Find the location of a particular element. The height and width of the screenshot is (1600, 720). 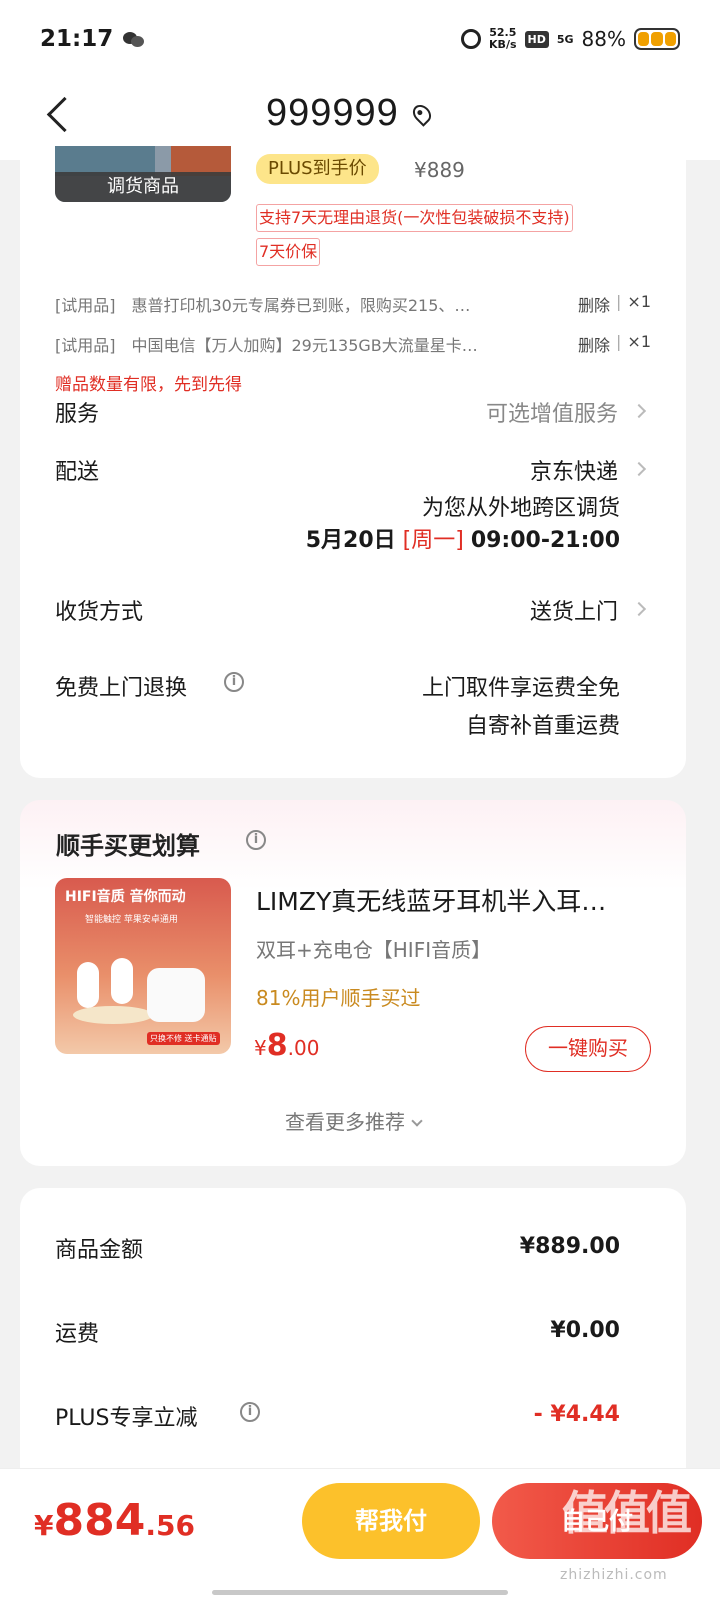

page-title: 999999 is located at coordinates (332, 113).